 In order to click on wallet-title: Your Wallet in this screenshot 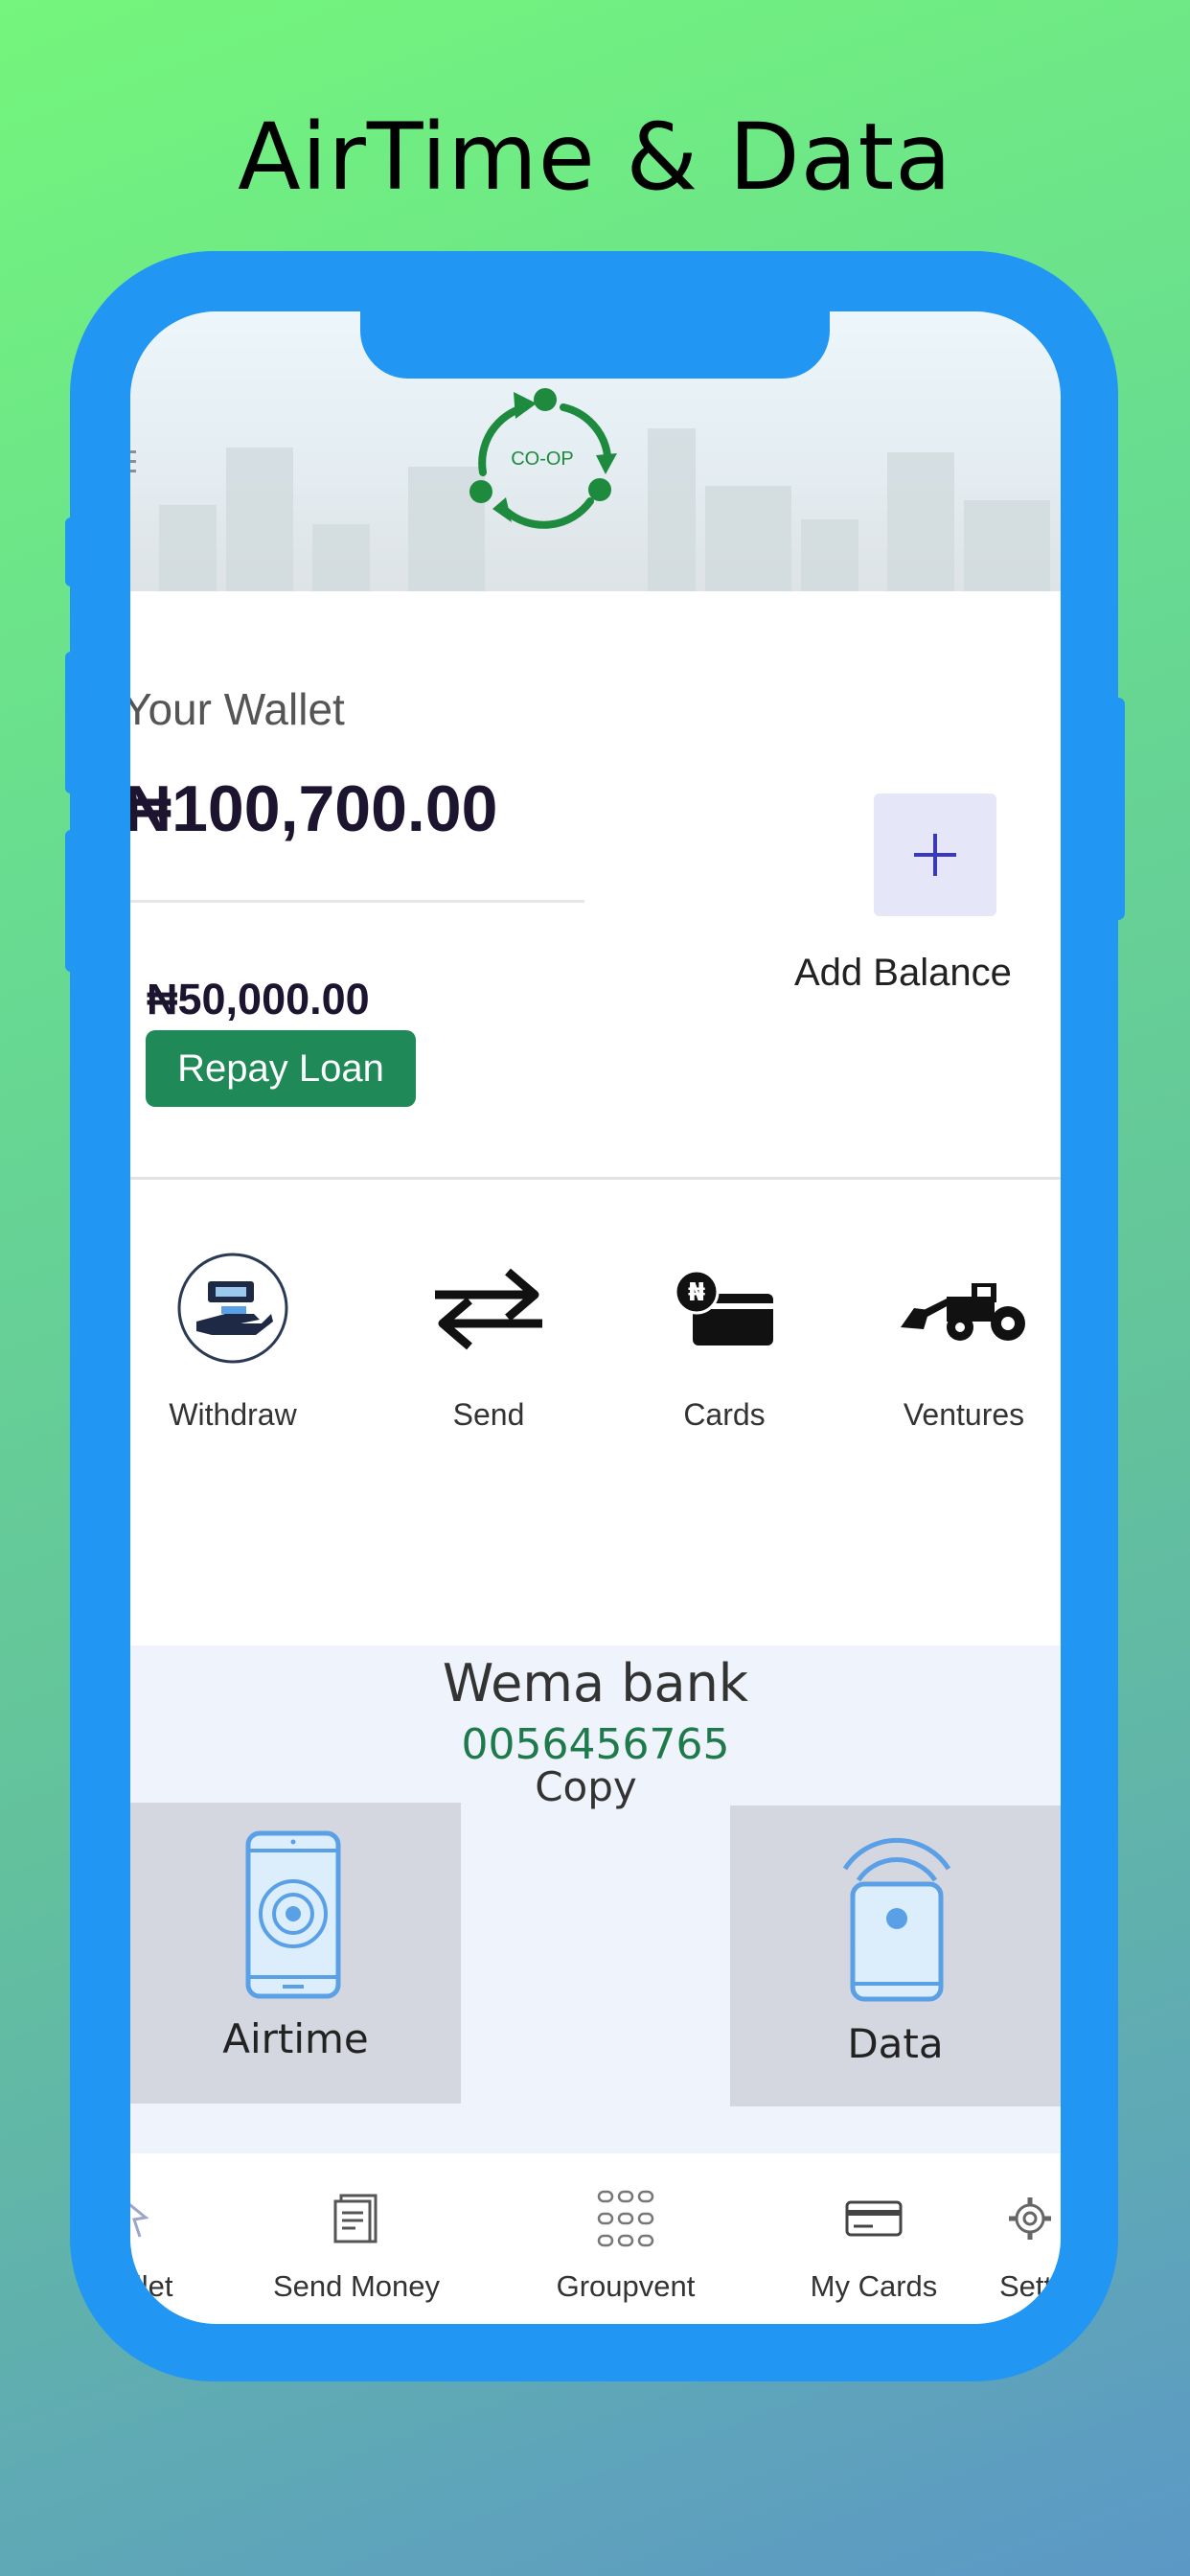, I will do `click(238, 709)`.